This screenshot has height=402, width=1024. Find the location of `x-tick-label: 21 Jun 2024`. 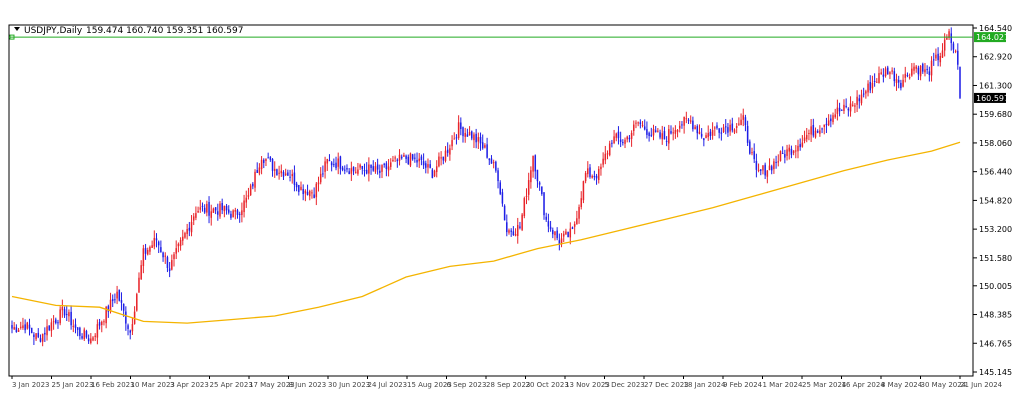

x-tick-label: 21 Jun 2024 is located at coordinates (981, 385).